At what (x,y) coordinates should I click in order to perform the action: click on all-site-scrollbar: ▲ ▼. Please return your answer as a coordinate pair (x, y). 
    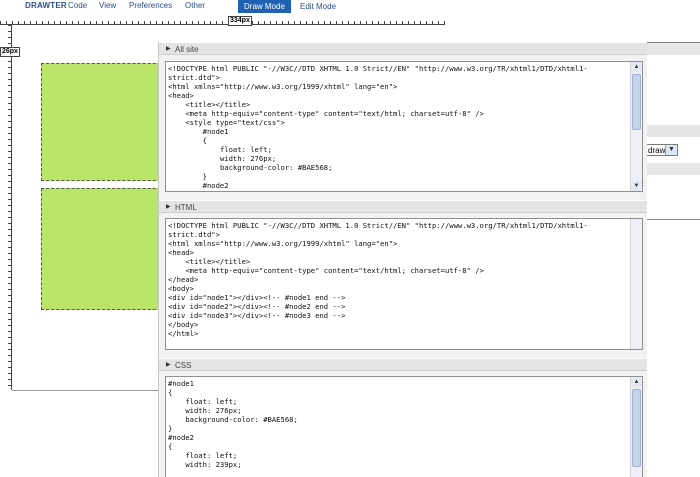
    Looking at the image, I should click on (636, 126).